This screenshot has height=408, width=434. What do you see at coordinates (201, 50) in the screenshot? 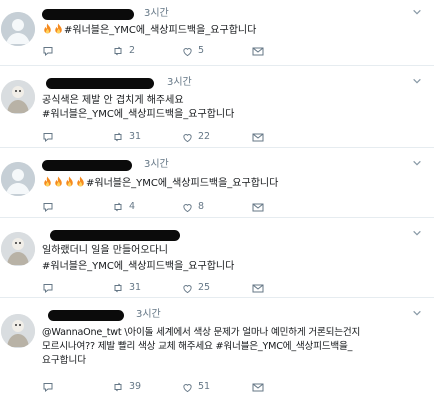
I see `like-count: 5` at bounding box center [201, 50].